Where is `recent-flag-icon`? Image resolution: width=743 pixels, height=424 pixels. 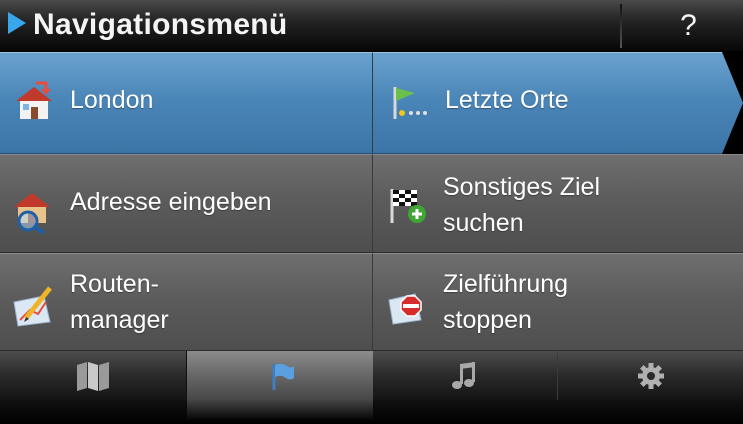 recent-flag-icon is located at coordinates (410, 103).